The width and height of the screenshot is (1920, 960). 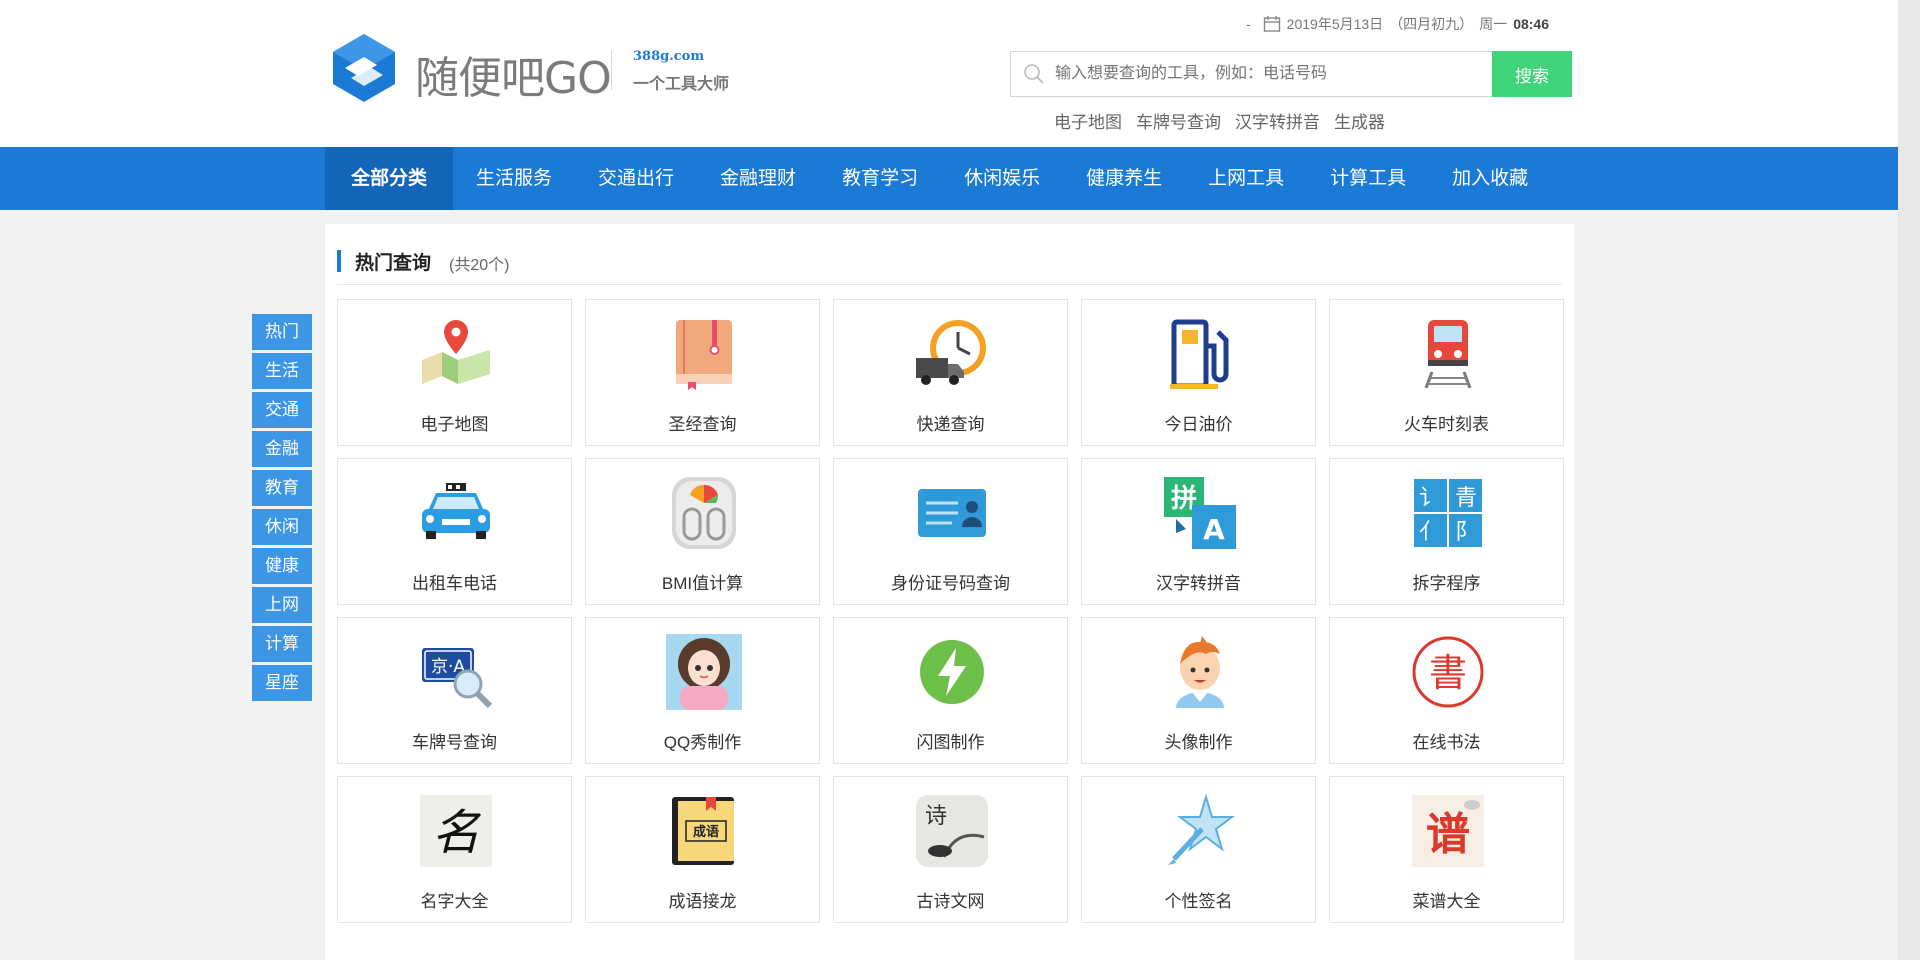 What do you see at coordinates (1448, 834) in the screenshot?
I see `icon-text: 谱` at bounding box center [1448, 834].